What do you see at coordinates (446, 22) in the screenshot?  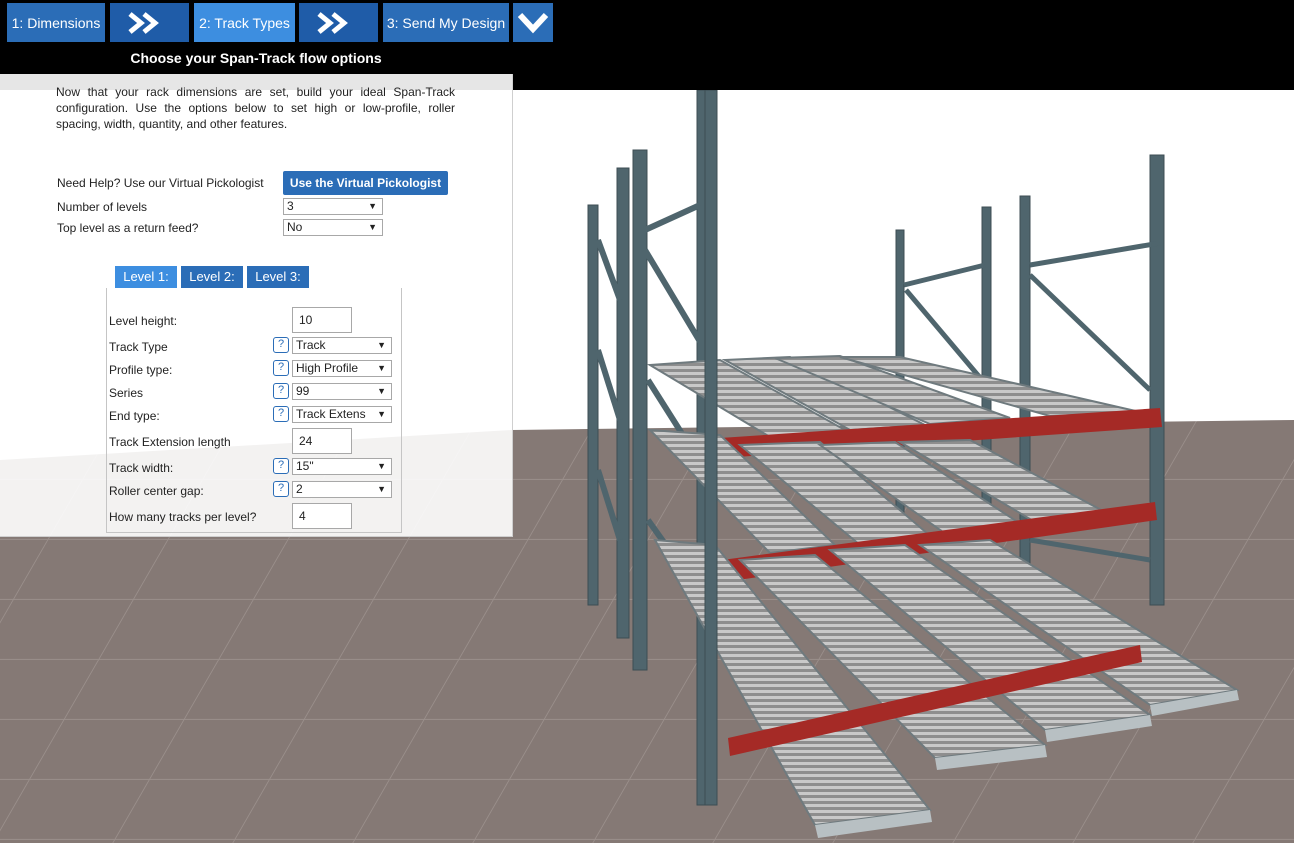 I see `step-send-design-button: 3: Send My Design` at bounding box center [446, 22].